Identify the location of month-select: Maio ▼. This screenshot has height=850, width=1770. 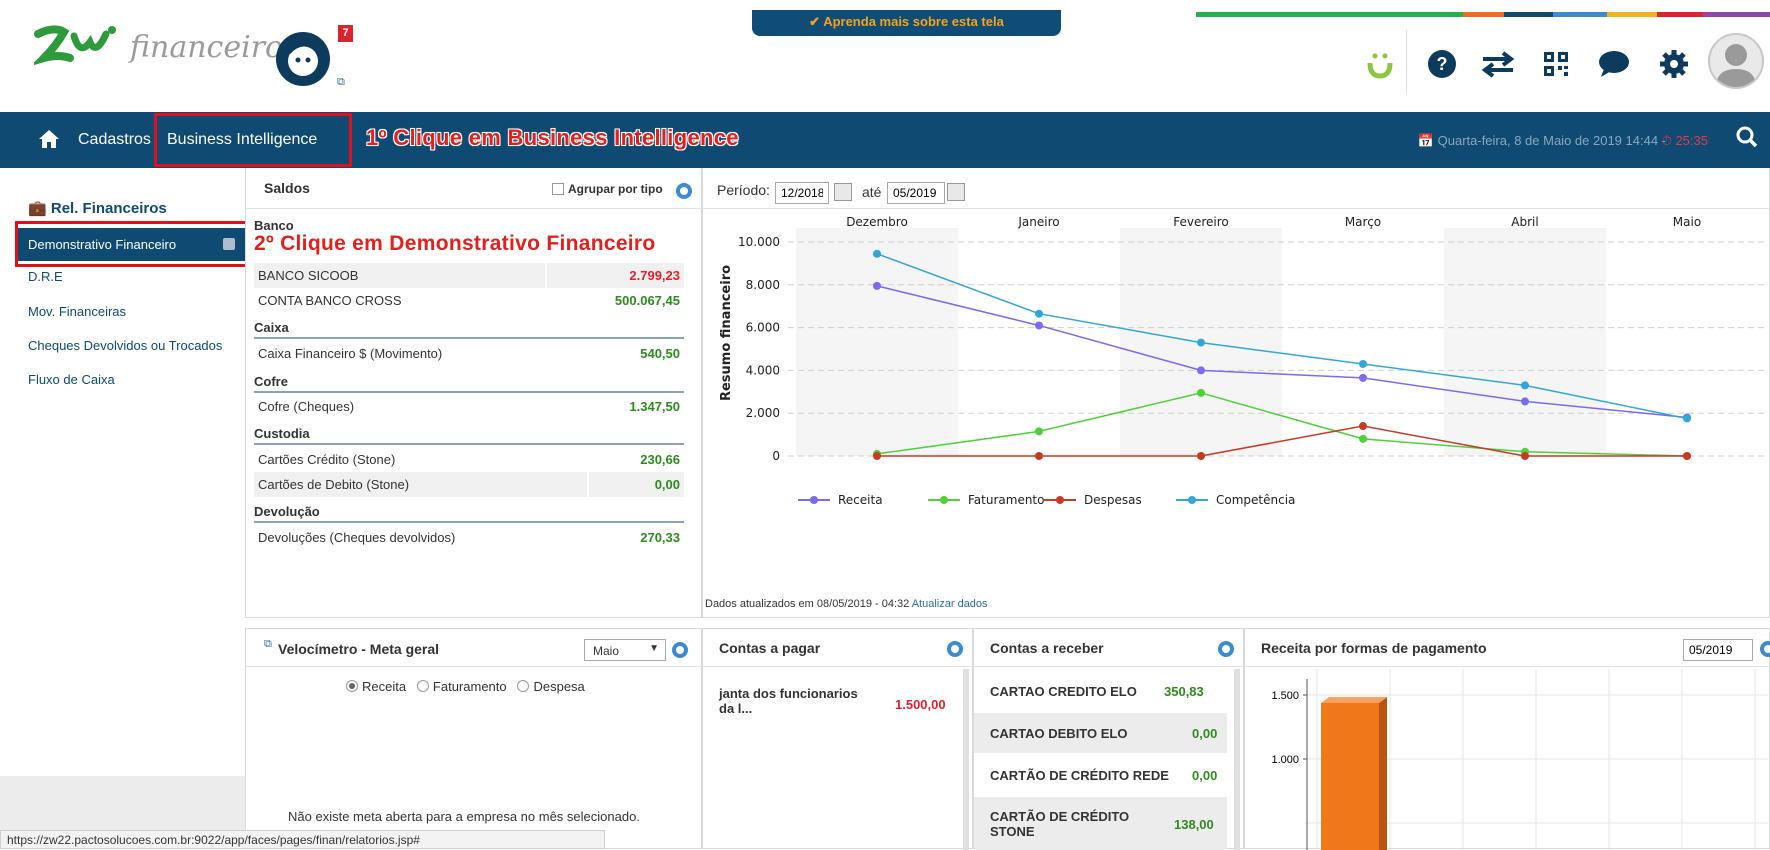
(625, 650).